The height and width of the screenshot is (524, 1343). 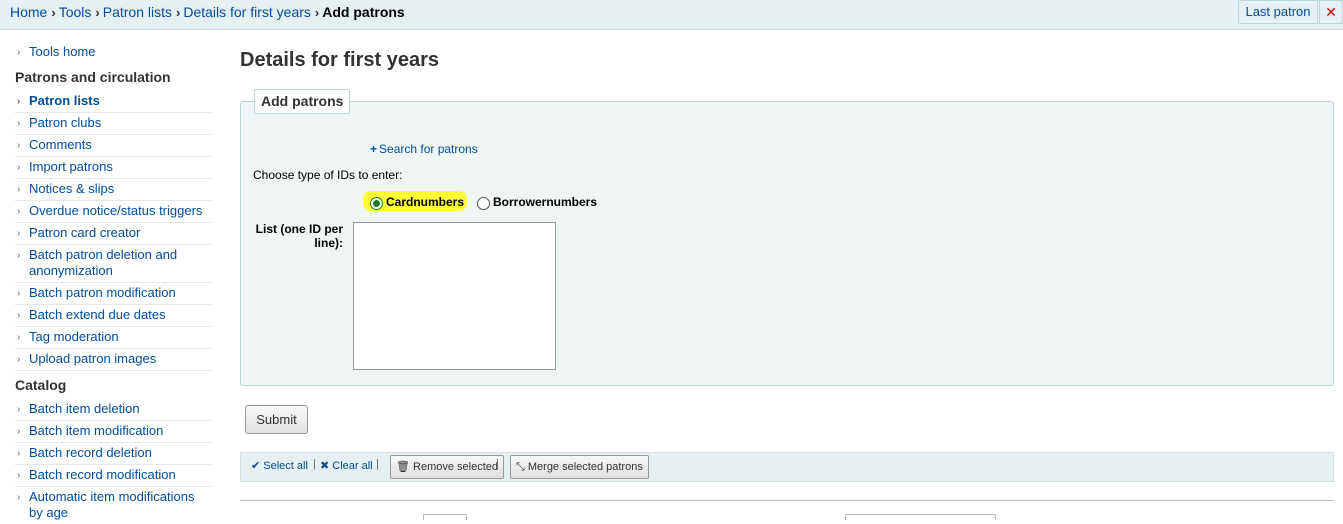 I want to click on sidebar-item-tag-moderation: › Tag moderation, so click(x=113, y=338).